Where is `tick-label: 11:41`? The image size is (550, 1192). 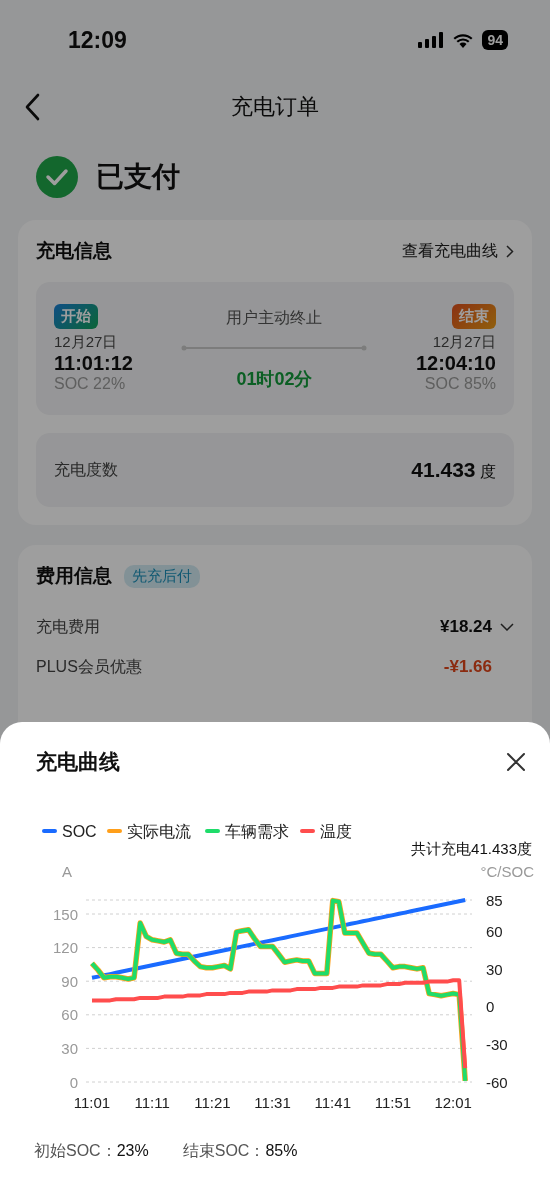
tick-label: 11:41 is located at coordinates (332, 1102).